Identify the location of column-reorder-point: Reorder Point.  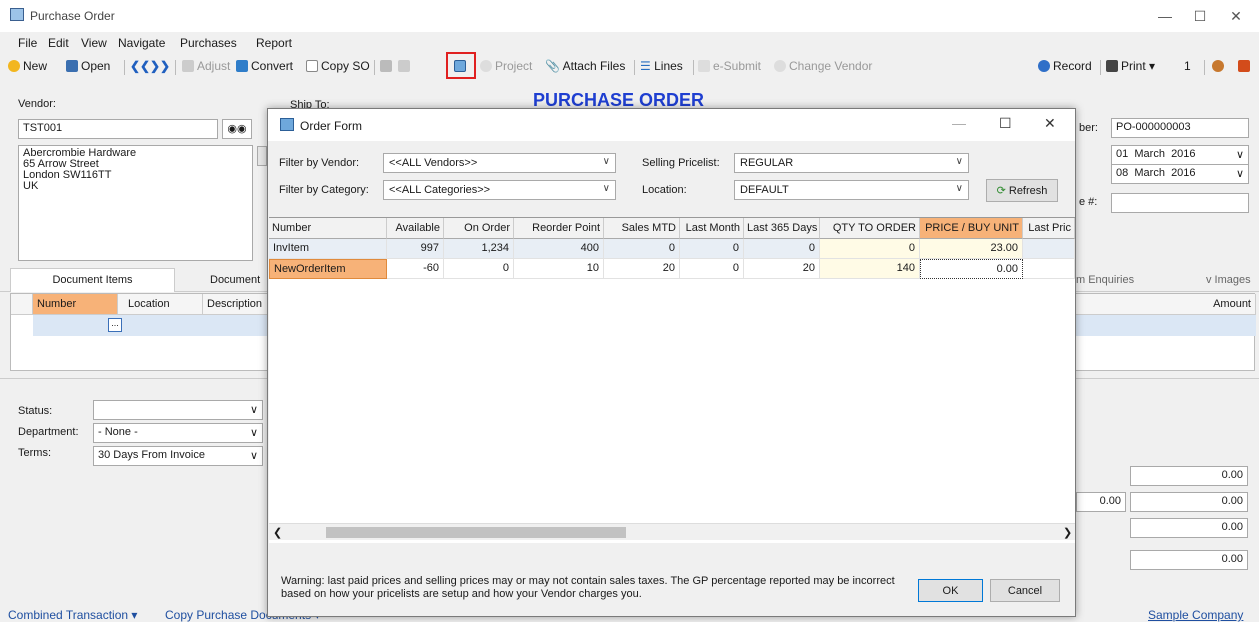
(559, 228).